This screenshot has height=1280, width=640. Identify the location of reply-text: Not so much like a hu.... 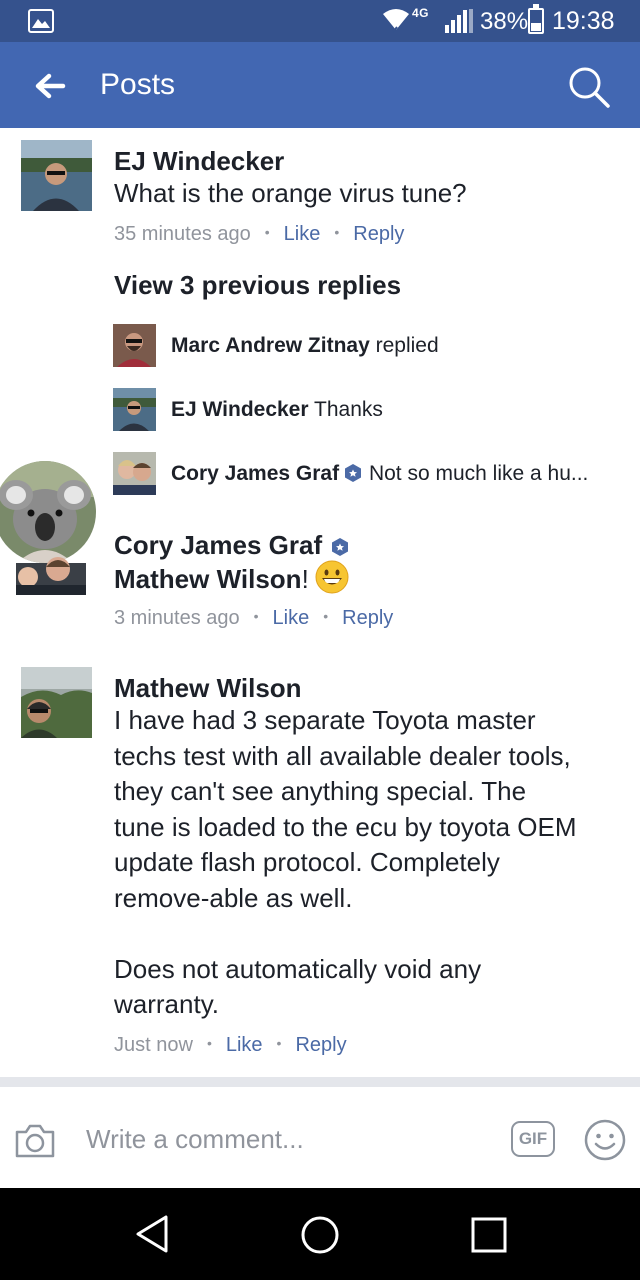
(478, 473).